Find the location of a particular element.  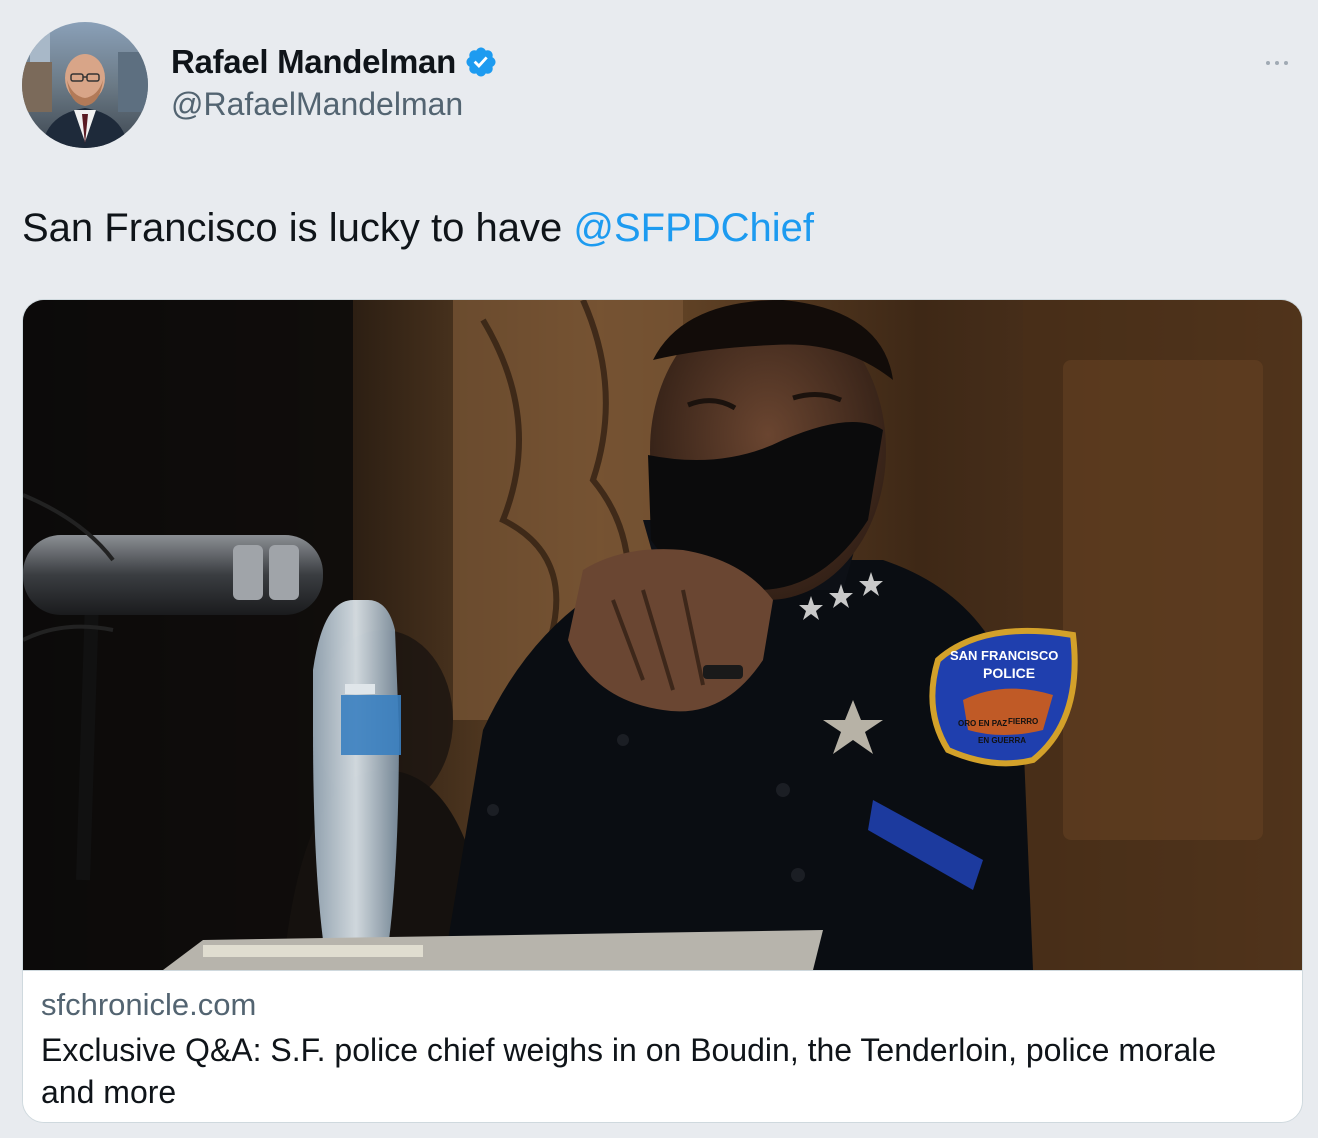

tweet-text-body: San Francisco is lucky to have is located at coordinates (298, 228).